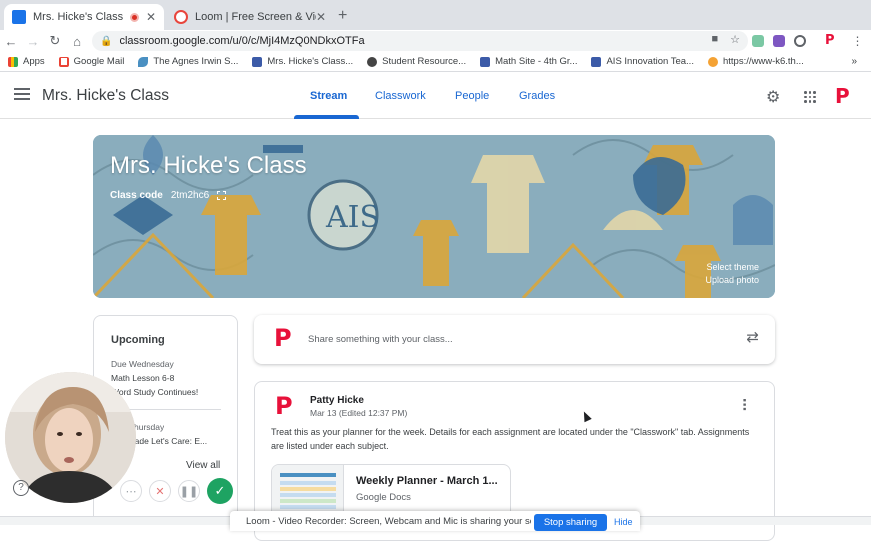 The height and width of the screenshot is (541, 871). I want to click on author-avatar: P, so click(284, 406).